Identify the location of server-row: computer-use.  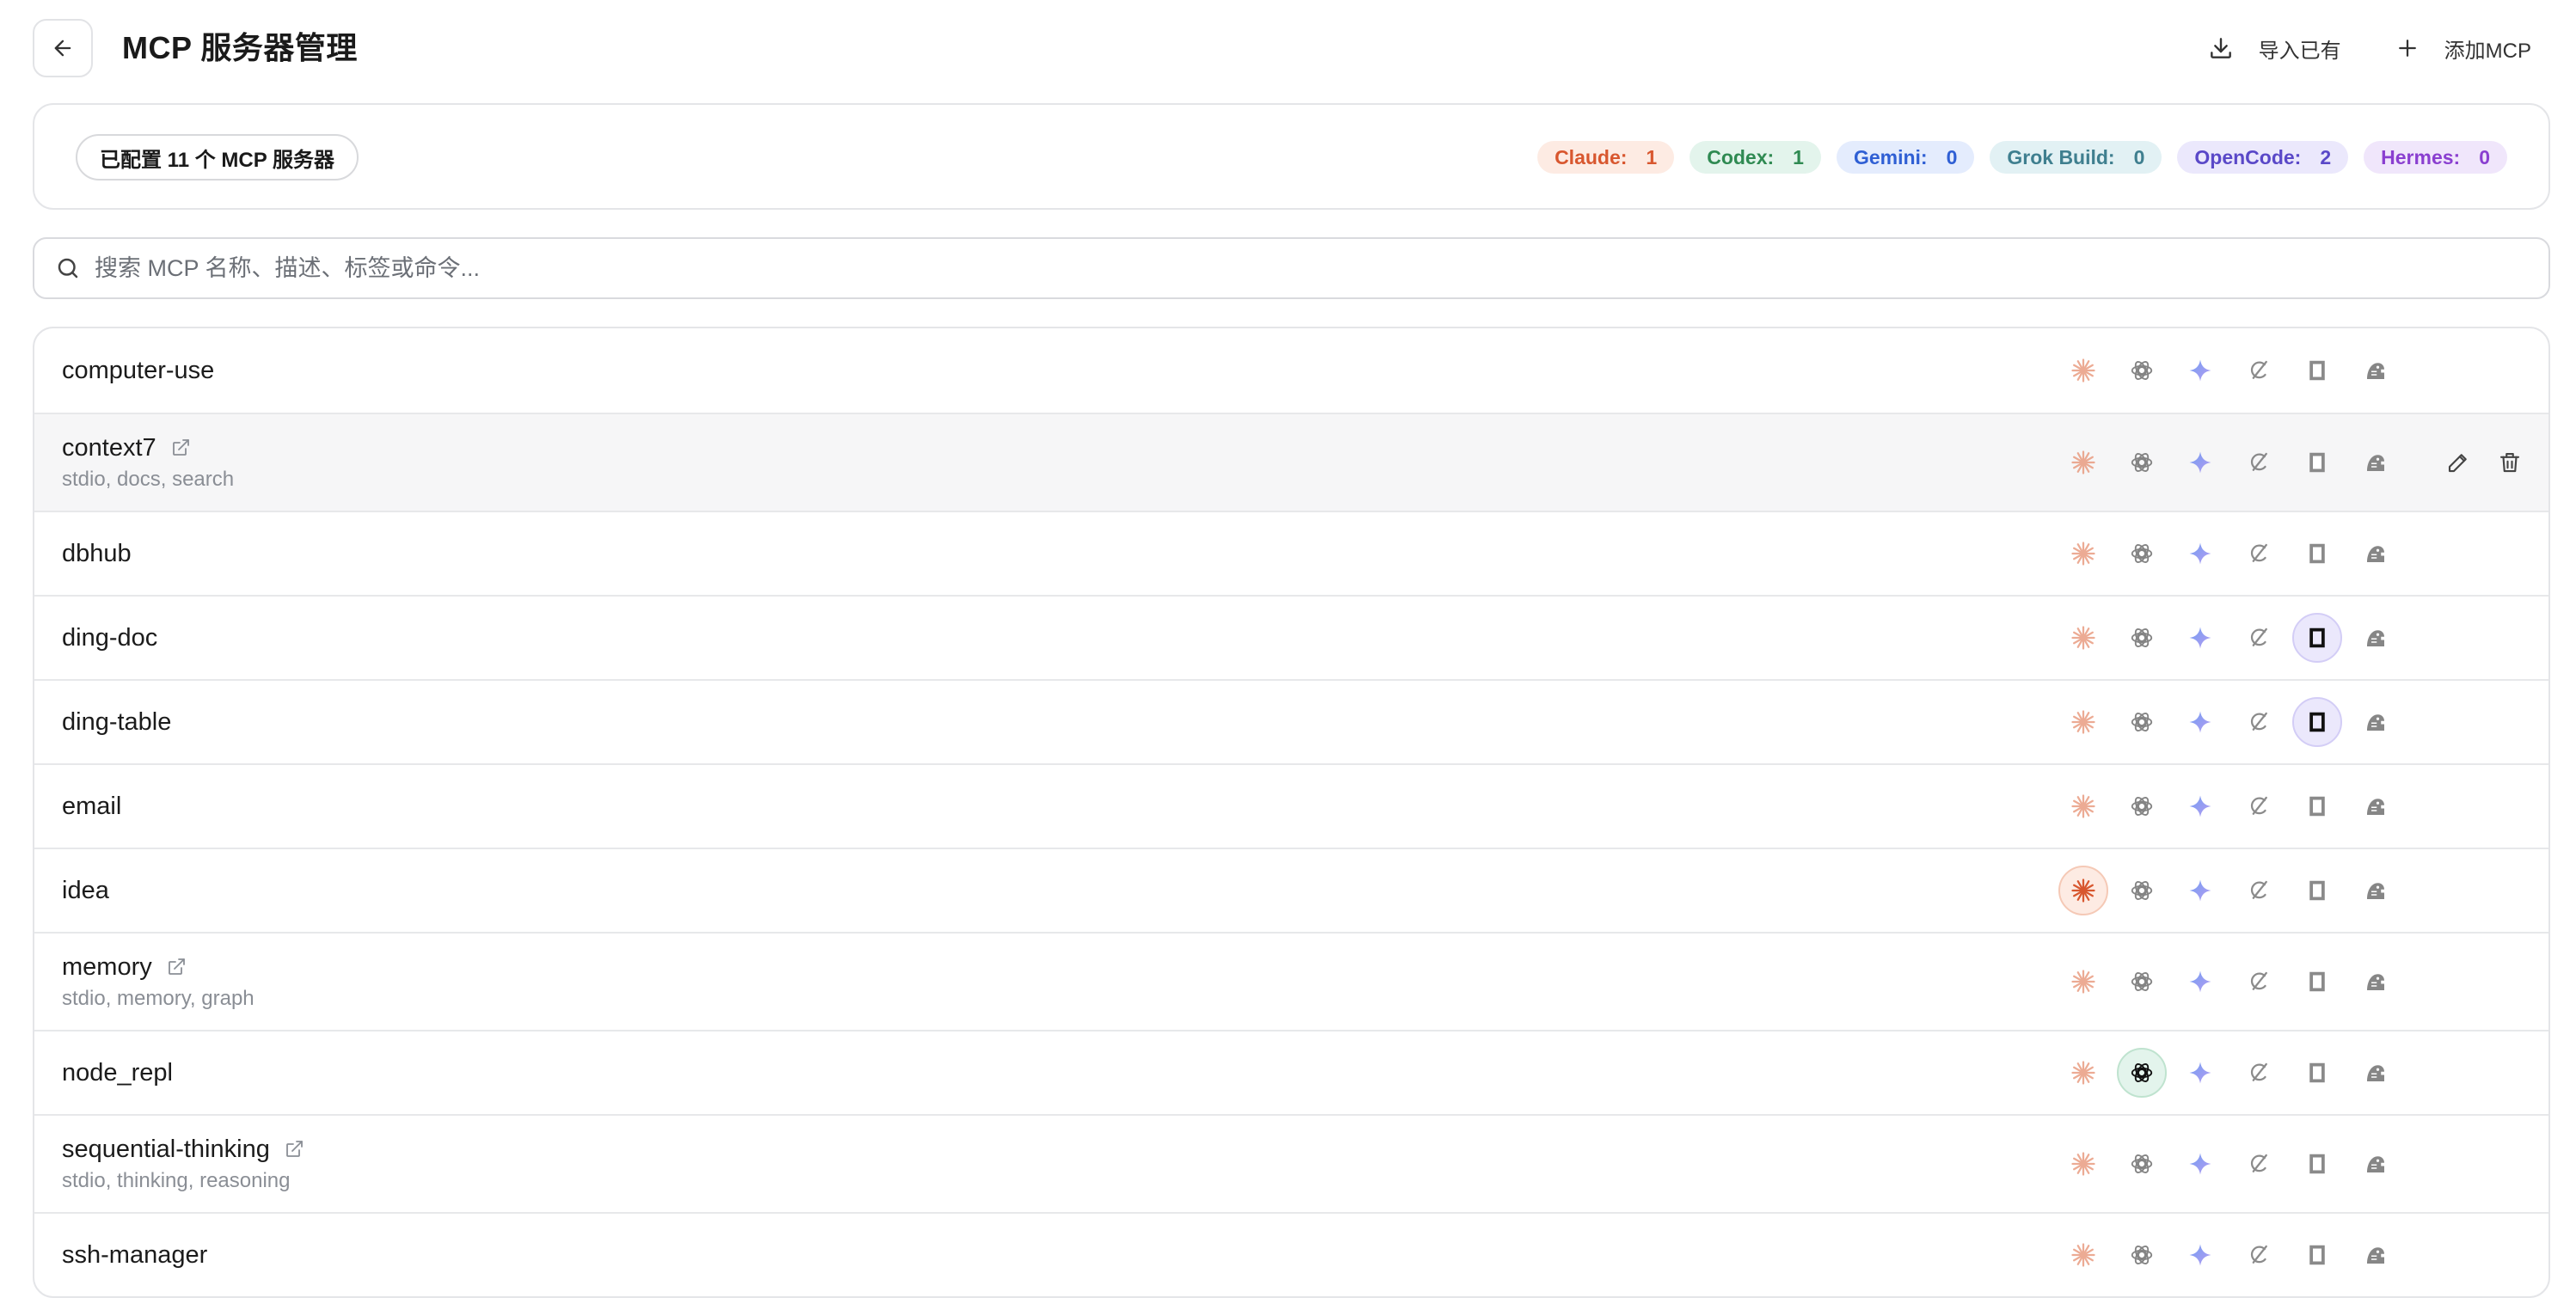
(1291, 370).